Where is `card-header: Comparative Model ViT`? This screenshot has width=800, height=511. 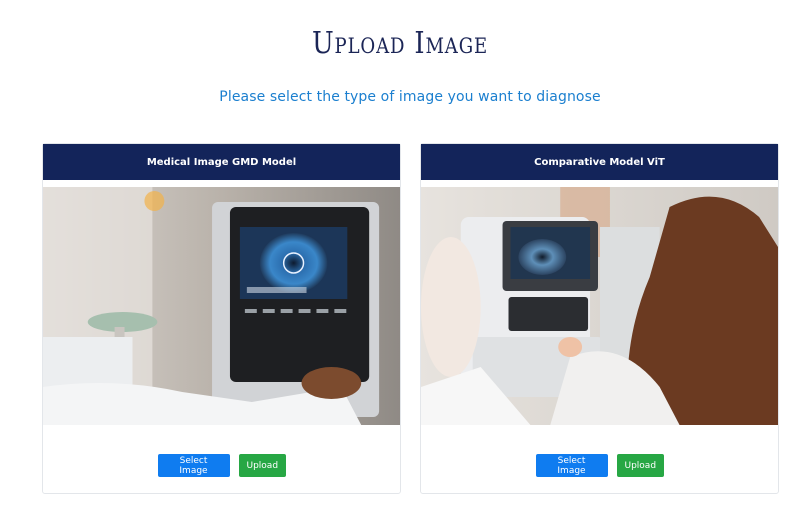
card-header: Comparative Model ViT is located at coordinates (599, 162).